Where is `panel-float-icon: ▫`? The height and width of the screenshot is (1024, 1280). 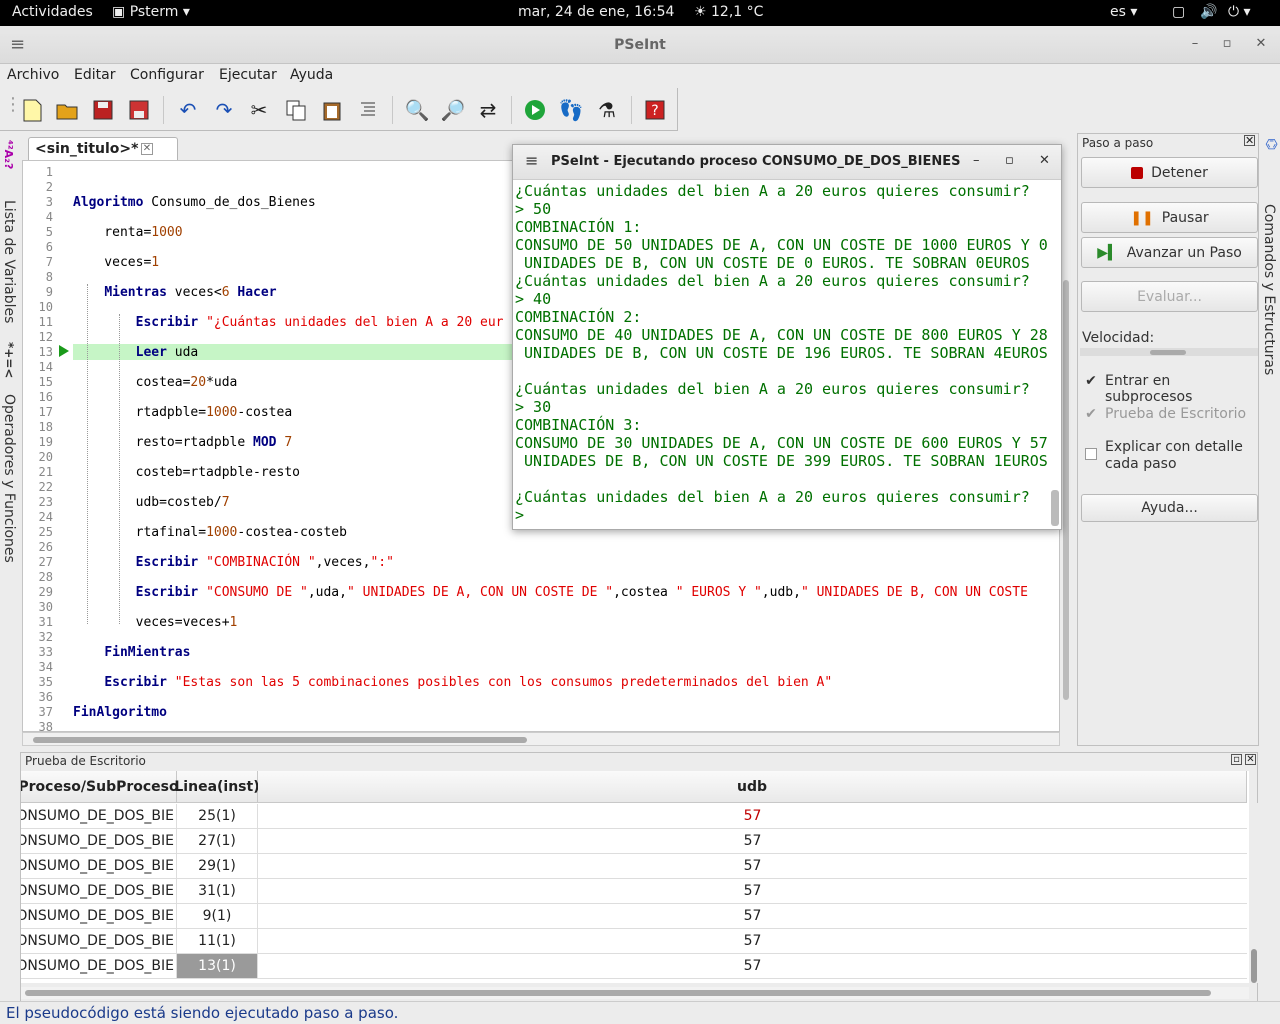
panel-float-icon: ▫ is located at coordinates (1236, 759).